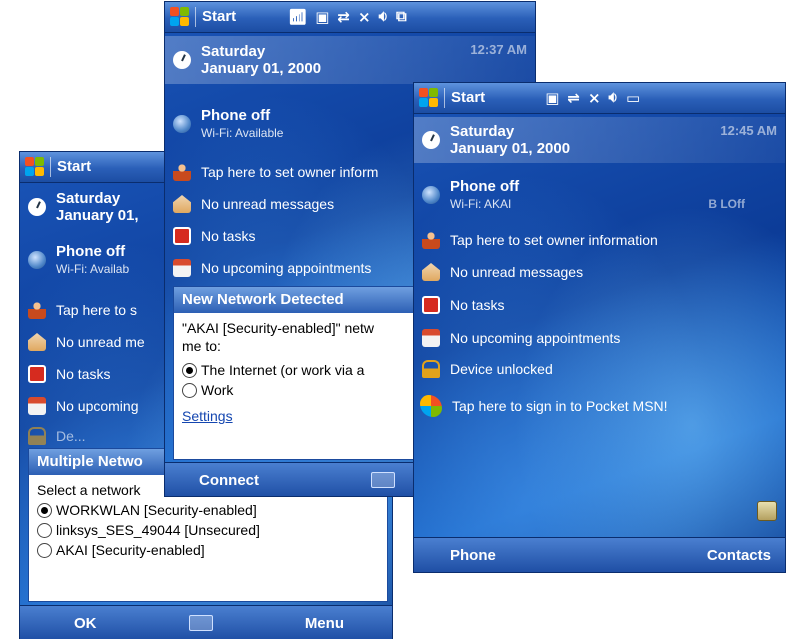 The width and height of the screenshot is (787, 639). What do you see at coordinates (633, 98) in the screenshot?
I see `battery-level-icon: ▭` at bounding box center [633, 98].